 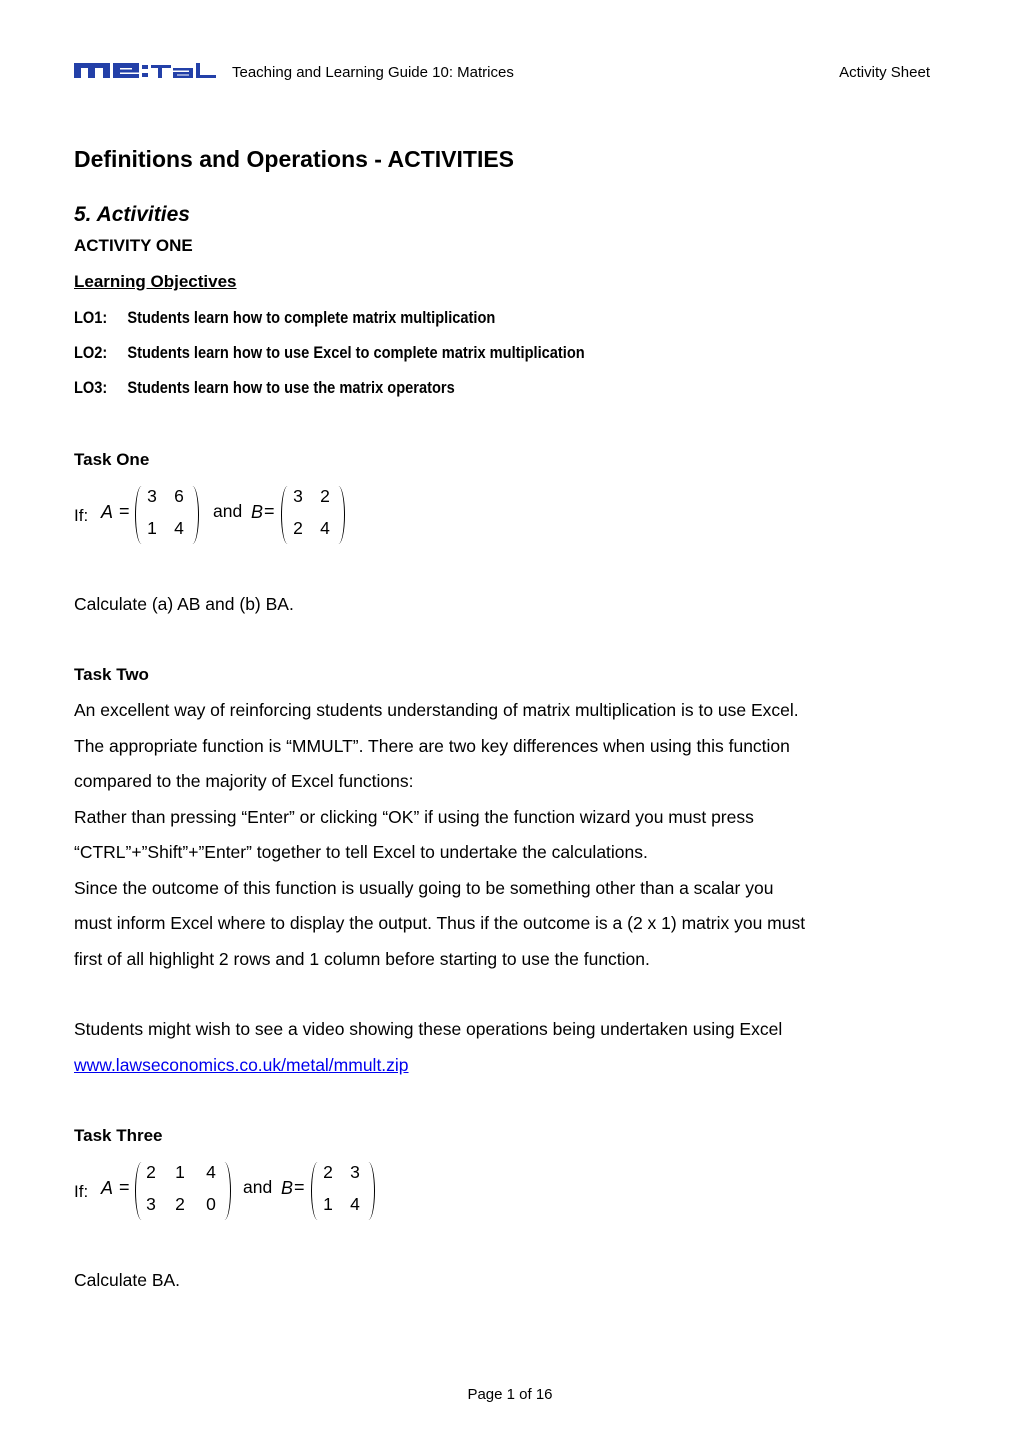 I want to click on instruction-text: Calculate BA., so click(x=127, y=1280).